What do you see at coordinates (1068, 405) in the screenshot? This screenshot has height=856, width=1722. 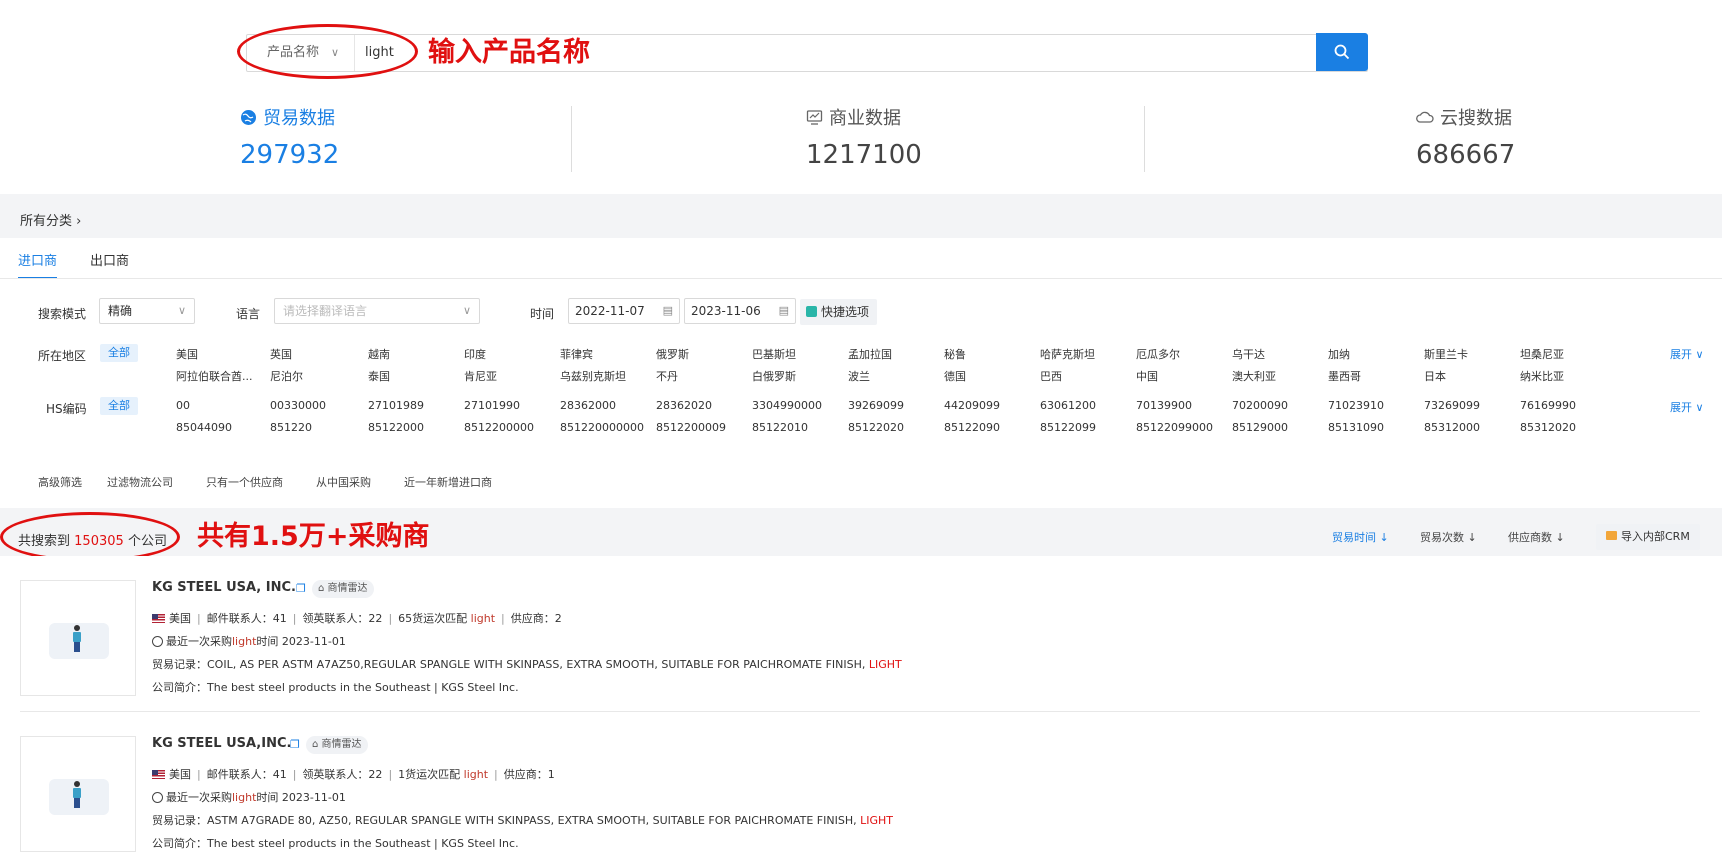 I see `hs-code-option: 63061200` at bounding box center [1068, 405].